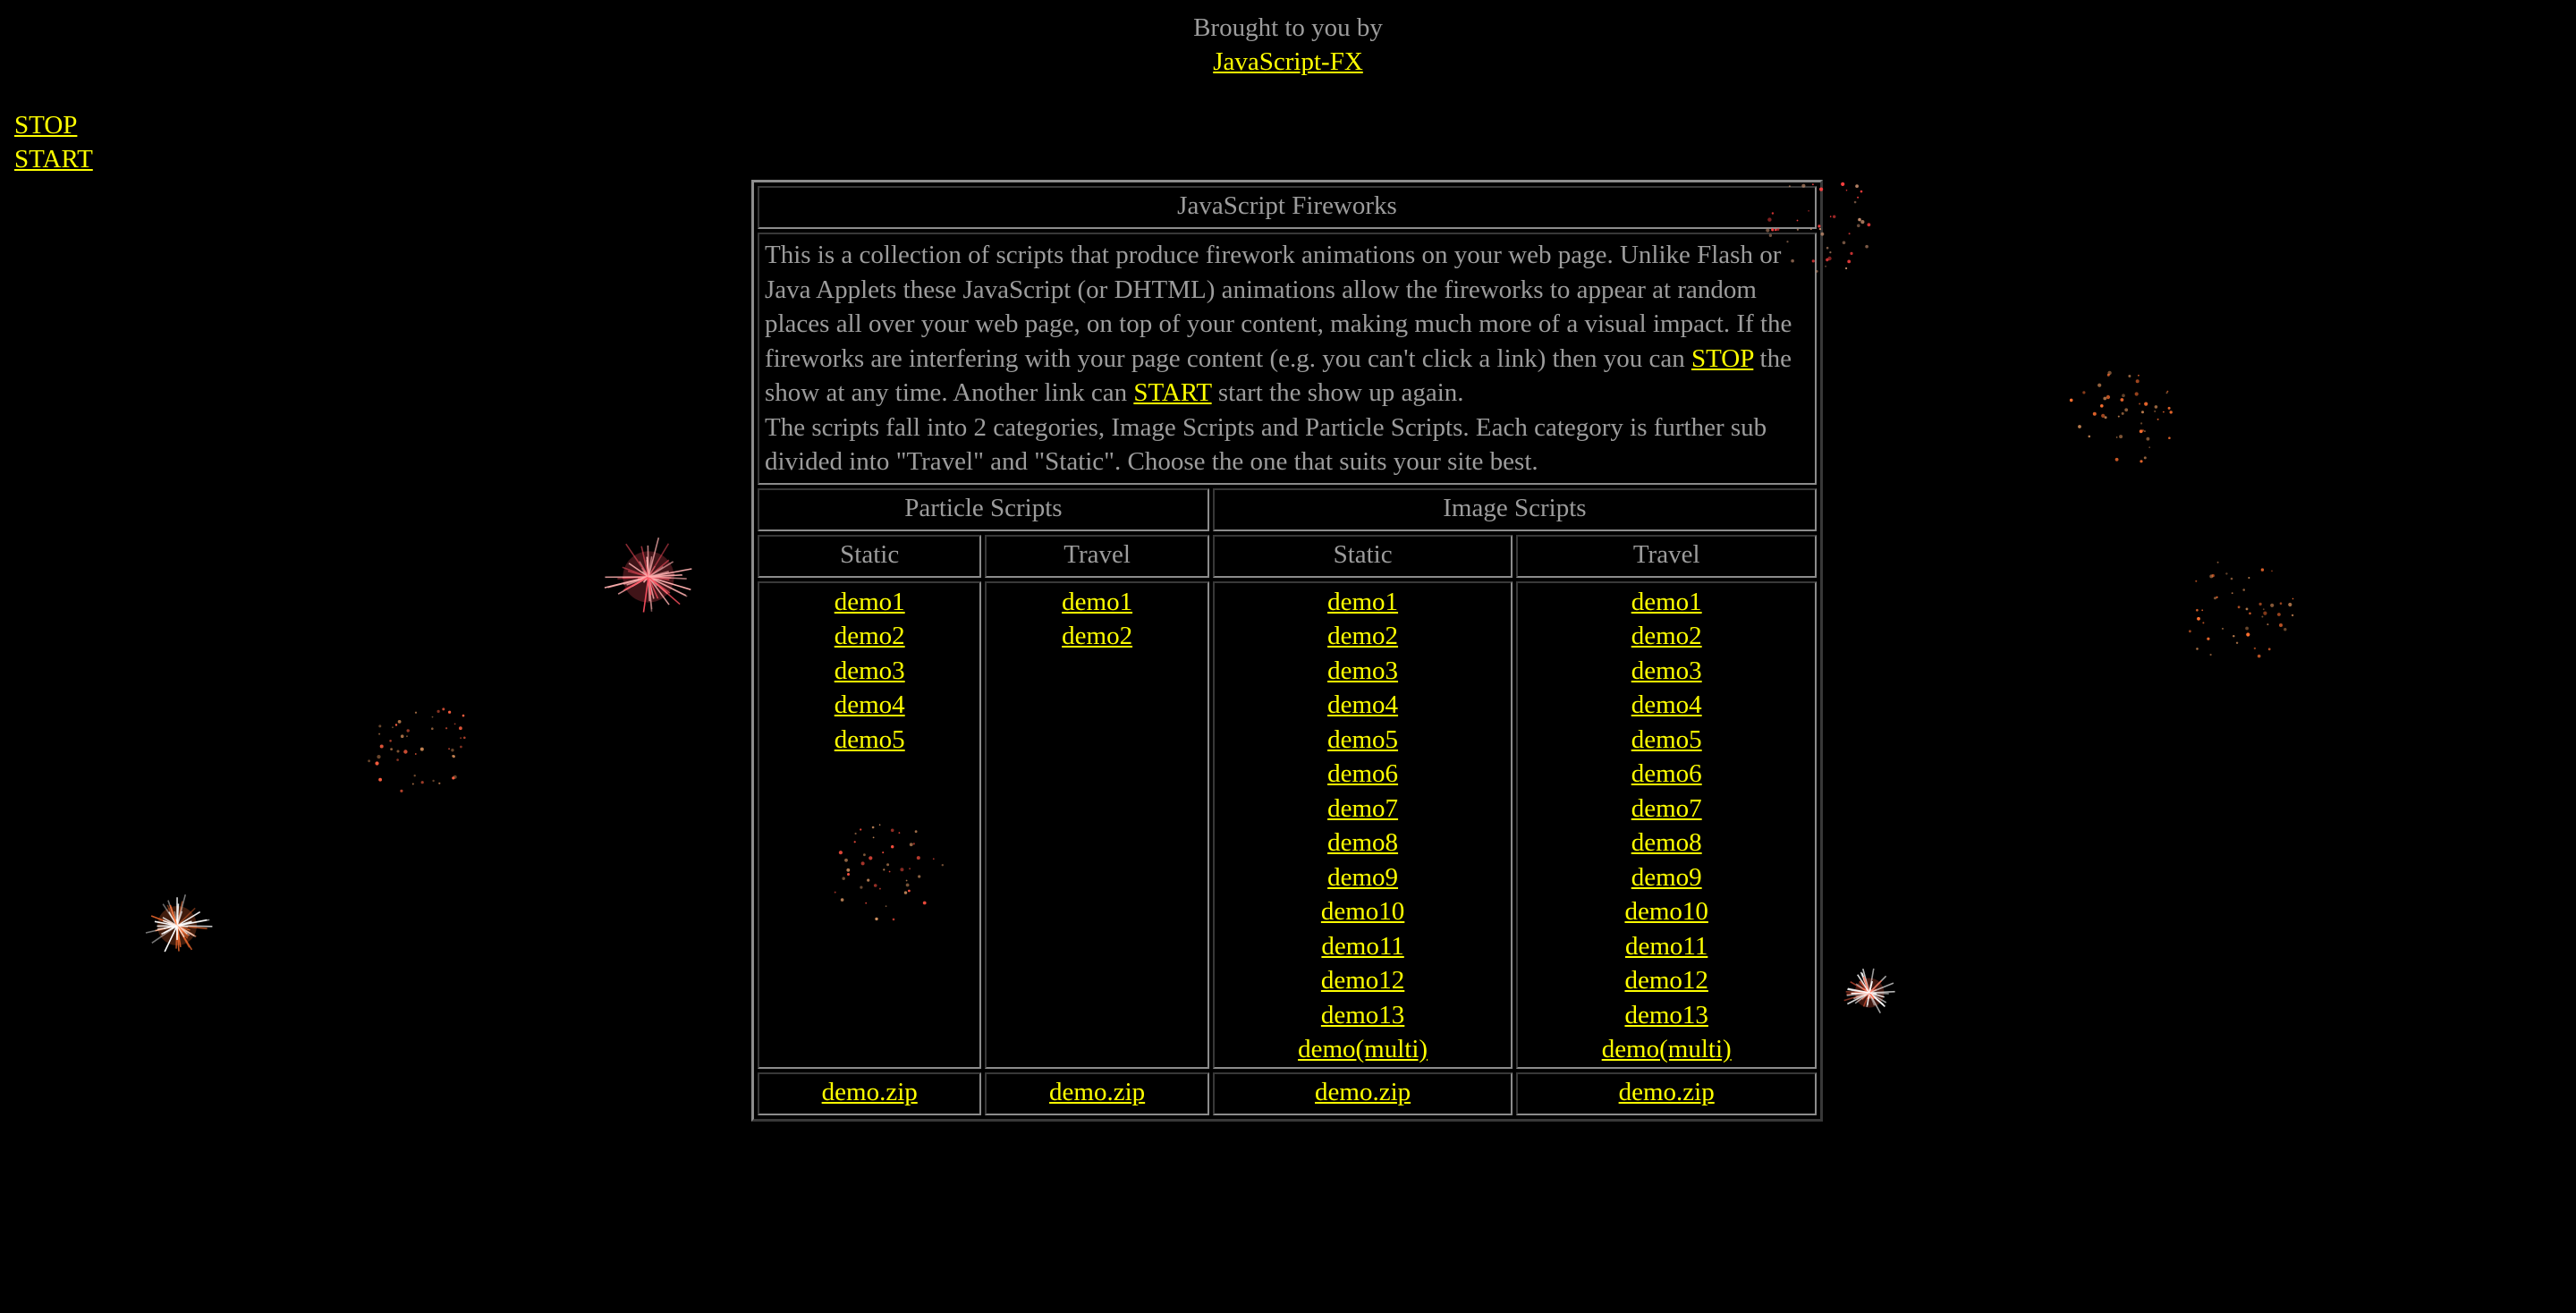 Image resolution: width=2576 pixels, height=1313 pixels. I want to click on particle-static-zip-link: demo.zip, so click(870, 1092).